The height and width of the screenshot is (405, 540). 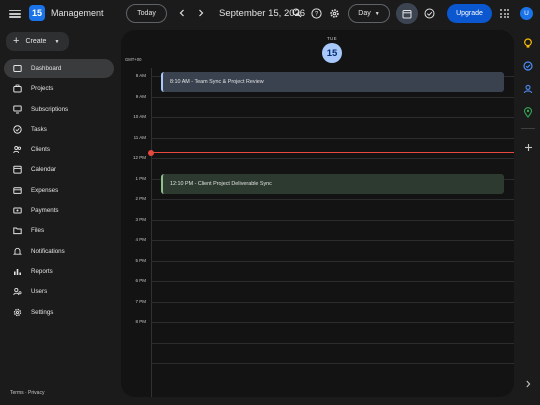 What do you see at coordinates (59, 109) in the screenshot?
I see `sidebar-item-subscriptions: Subscriptions` at bounding box center [59, 109].